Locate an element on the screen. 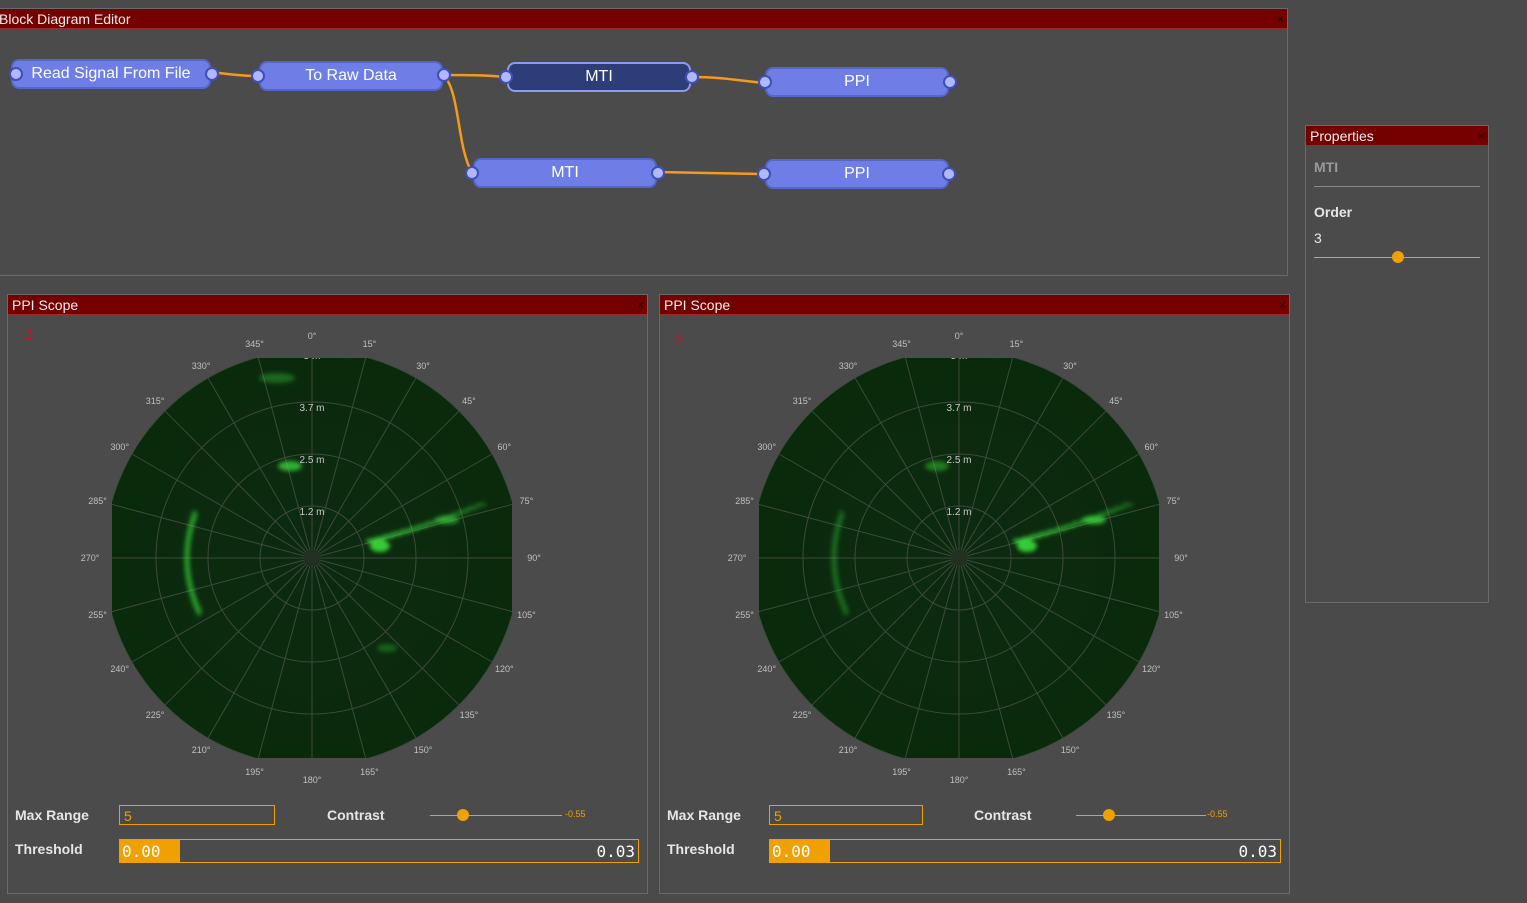  edge-mti2-to-ppi2 is located at coordinates (710, 173).